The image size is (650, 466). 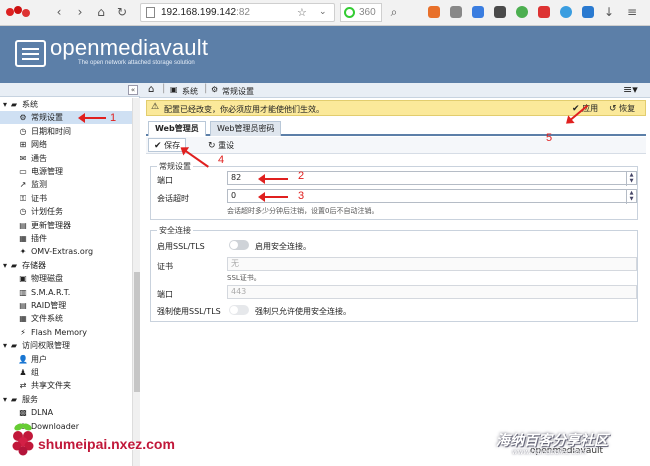 I want to click on general-settings-legend: 常规设置, so click(x=175, y=166).